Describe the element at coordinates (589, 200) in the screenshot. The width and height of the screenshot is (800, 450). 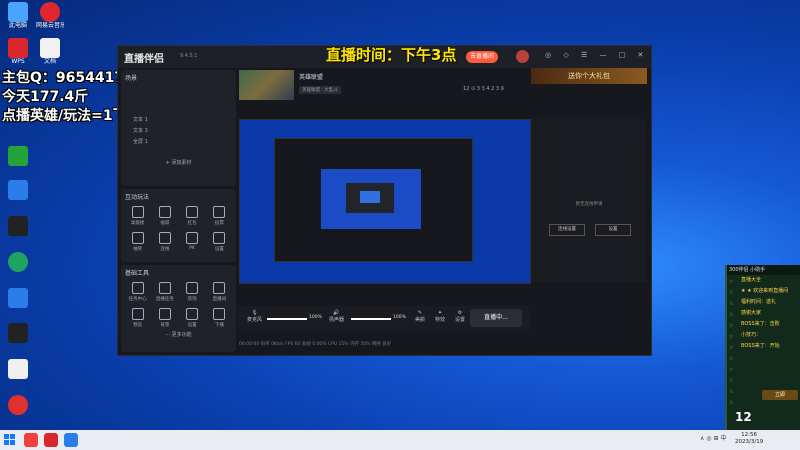
I see `connect-panel: 暂无连线申请 连线设置 设置` at that location.